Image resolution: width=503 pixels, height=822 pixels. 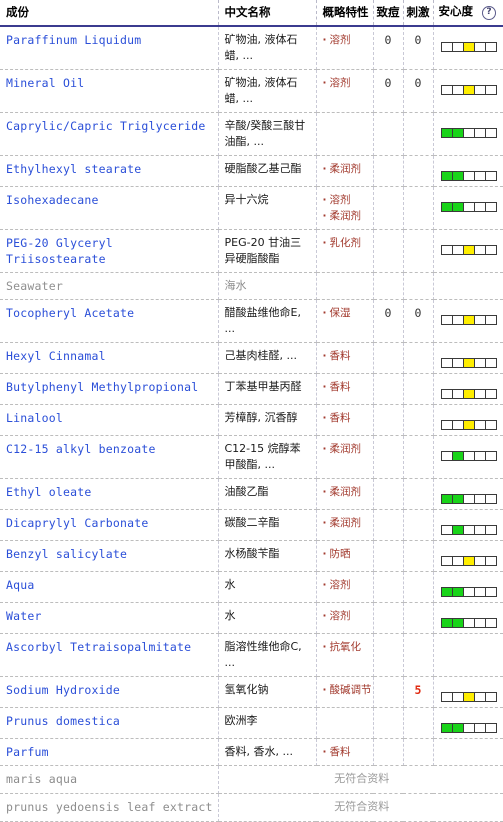 What do you see at coordinates (110, 418) in the screenshot?
I see `ingredient-name-link: Linalool` at bounding box center [110, 418].